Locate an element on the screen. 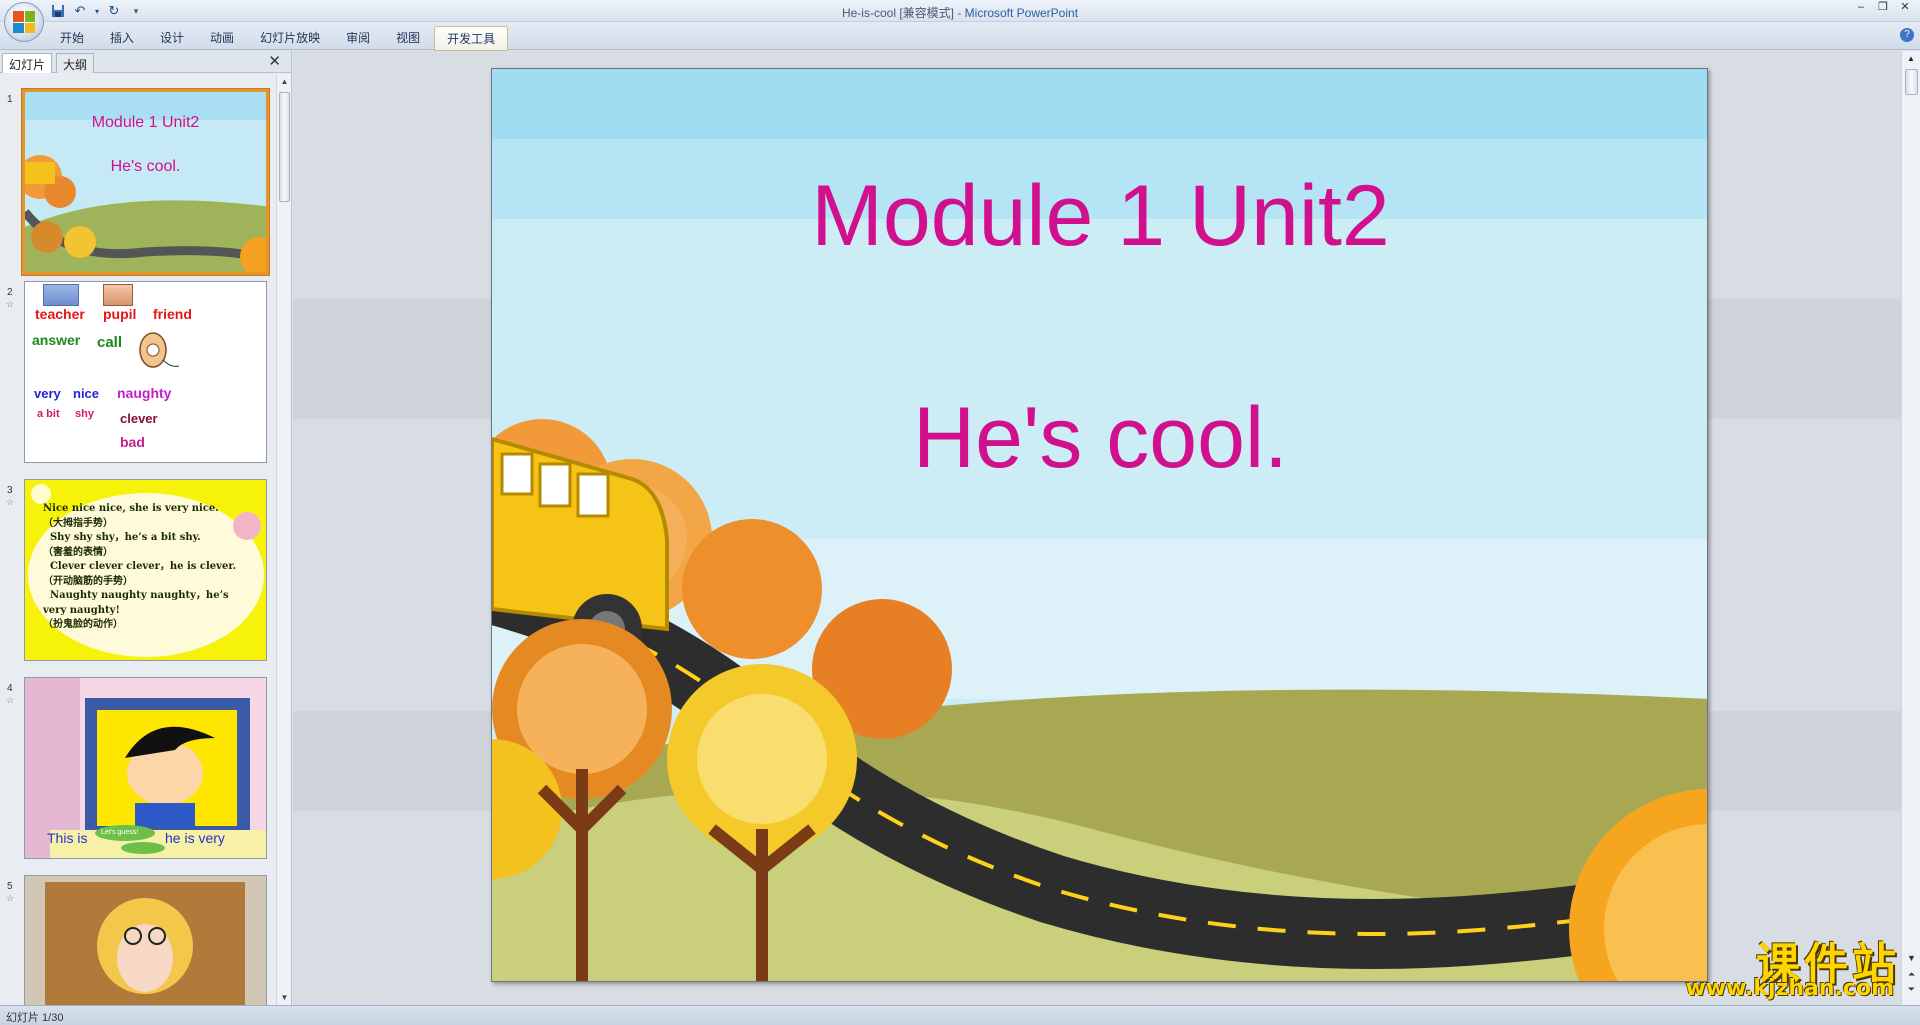 This screenshot has width=1920, height=1025. slide-scrollbar: ▲ ▼ ⏶ ⏷ is located at coordinates (1910, 528).